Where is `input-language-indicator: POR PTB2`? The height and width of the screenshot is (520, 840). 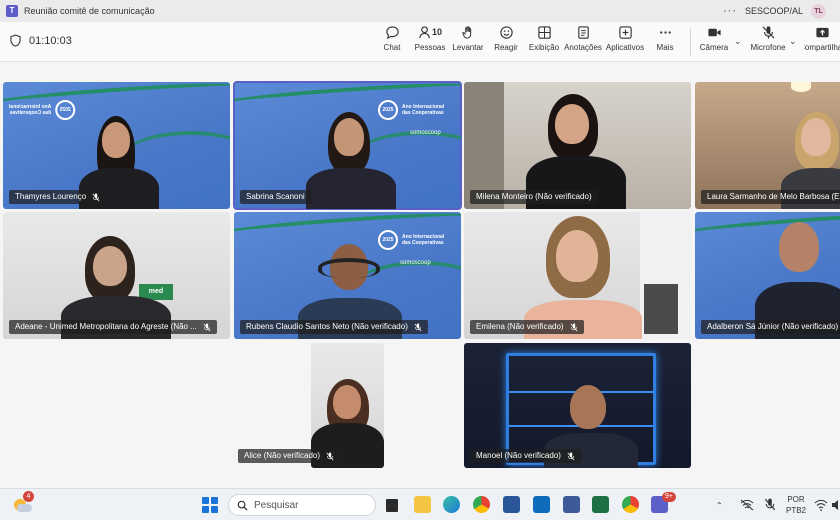 input-language-indicator: POR PTB2 is located at coordinates (796, 504).